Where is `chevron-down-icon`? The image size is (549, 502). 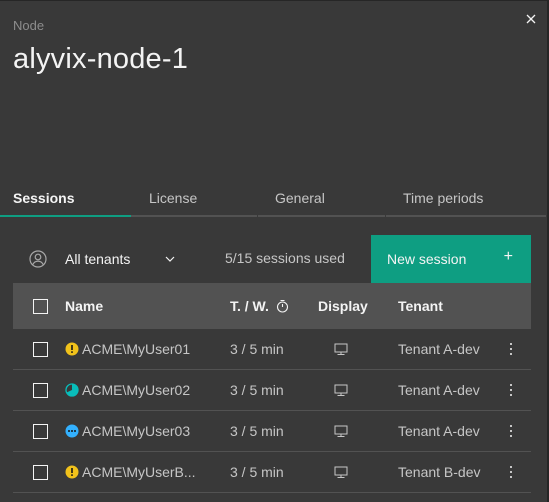
chevron-down-icon is located at coordinates (170, 259).